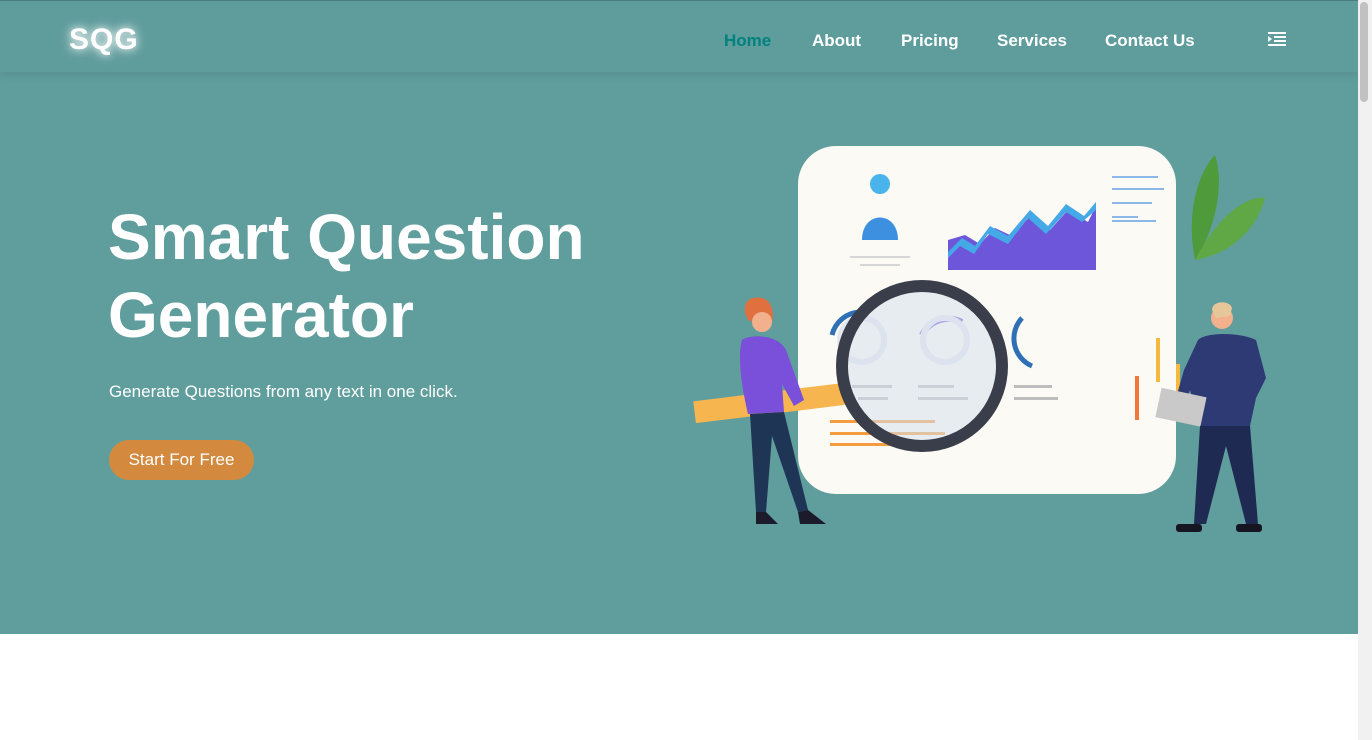  Describe the element at coordinates (1277, 39) in the screenshot. I see `menu-collapse-icon` at that location.